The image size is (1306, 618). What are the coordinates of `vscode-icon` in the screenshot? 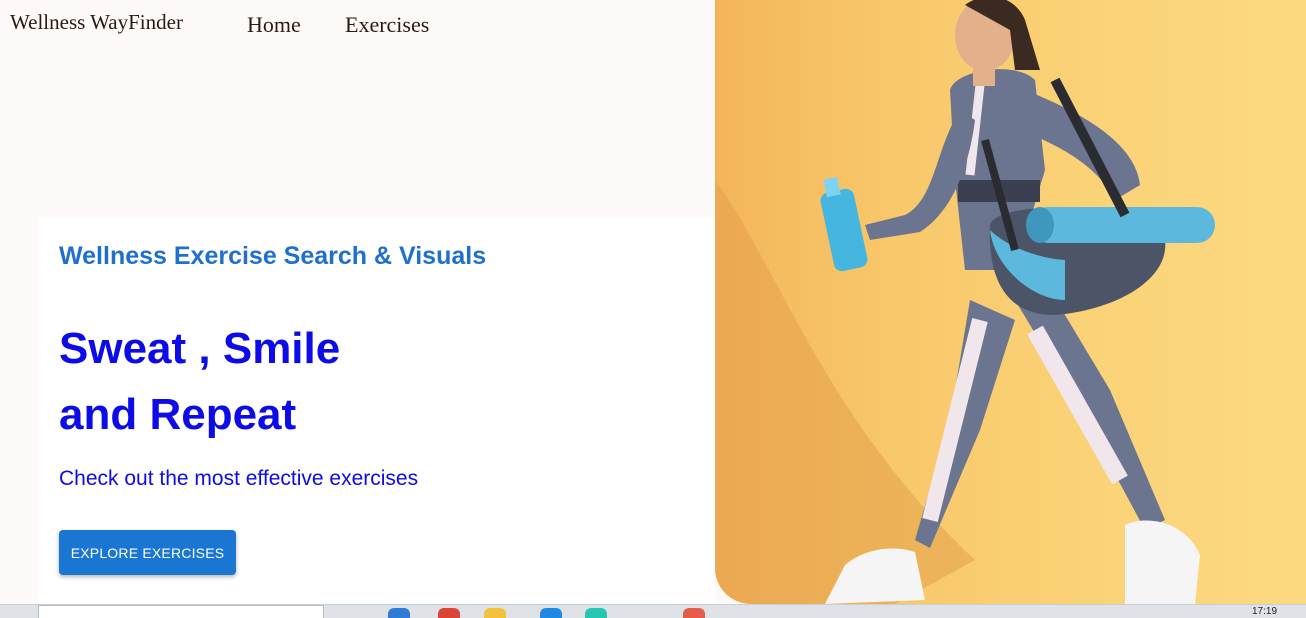 It's located at (551, 613).